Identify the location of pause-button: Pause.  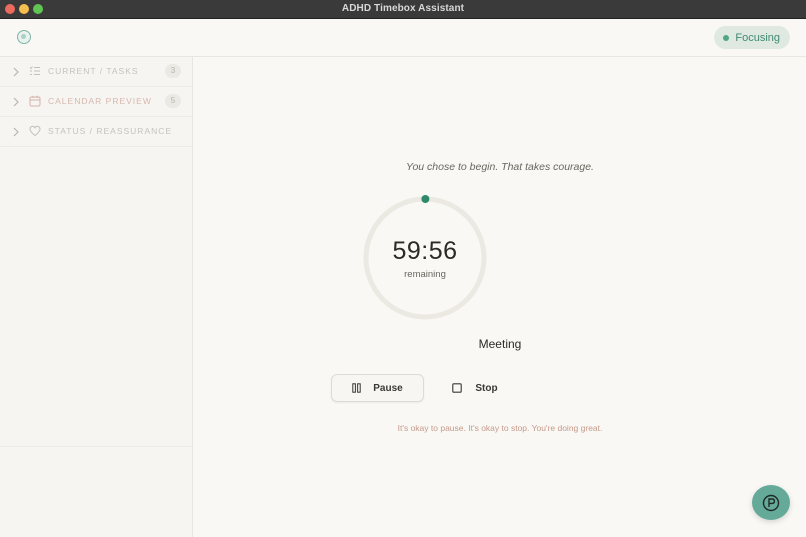
(377, 388).